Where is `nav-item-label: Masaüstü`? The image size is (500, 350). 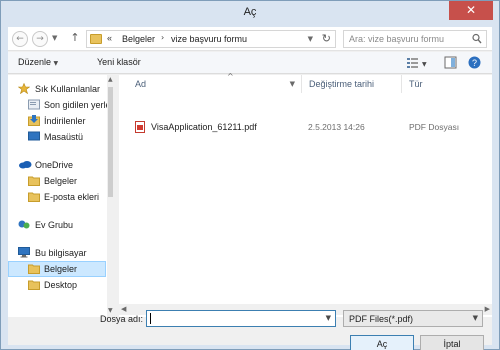 nav-item-label: Masaüstü is located at coordinates (64, 137).